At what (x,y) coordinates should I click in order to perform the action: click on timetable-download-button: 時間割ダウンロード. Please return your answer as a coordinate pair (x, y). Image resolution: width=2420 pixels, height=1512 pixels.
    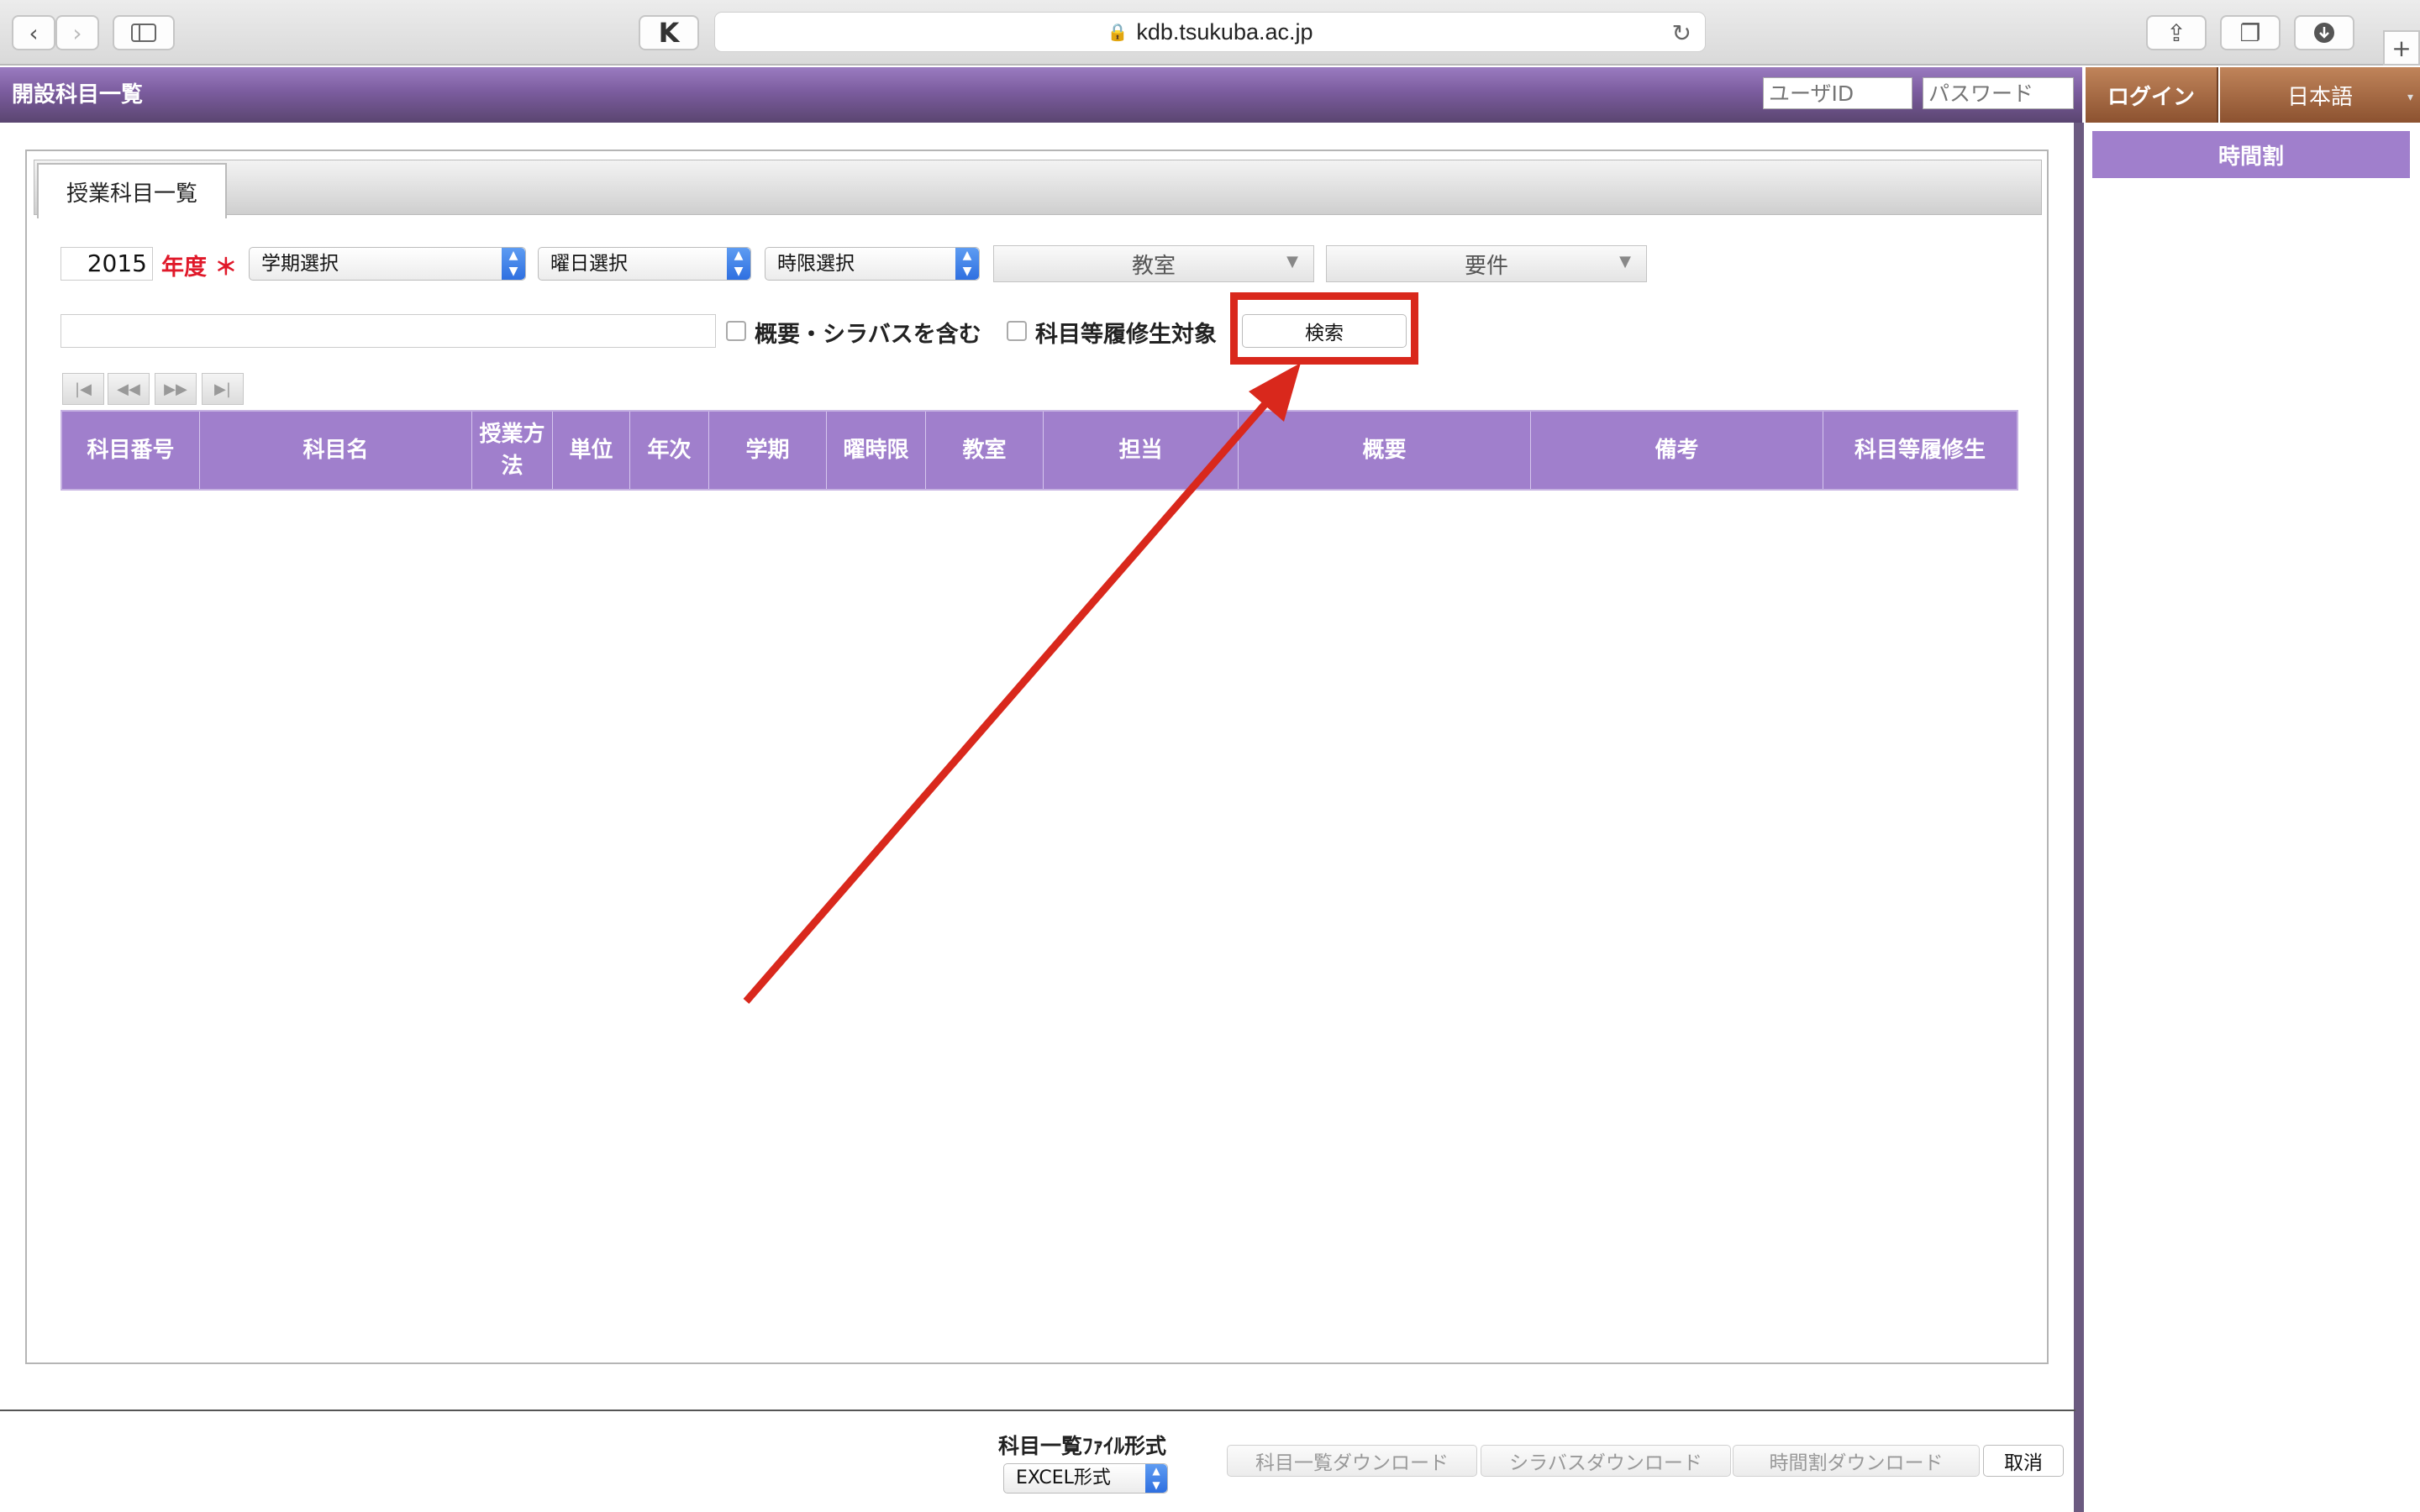
    Looking at the image, I should click on (1857, 1461).